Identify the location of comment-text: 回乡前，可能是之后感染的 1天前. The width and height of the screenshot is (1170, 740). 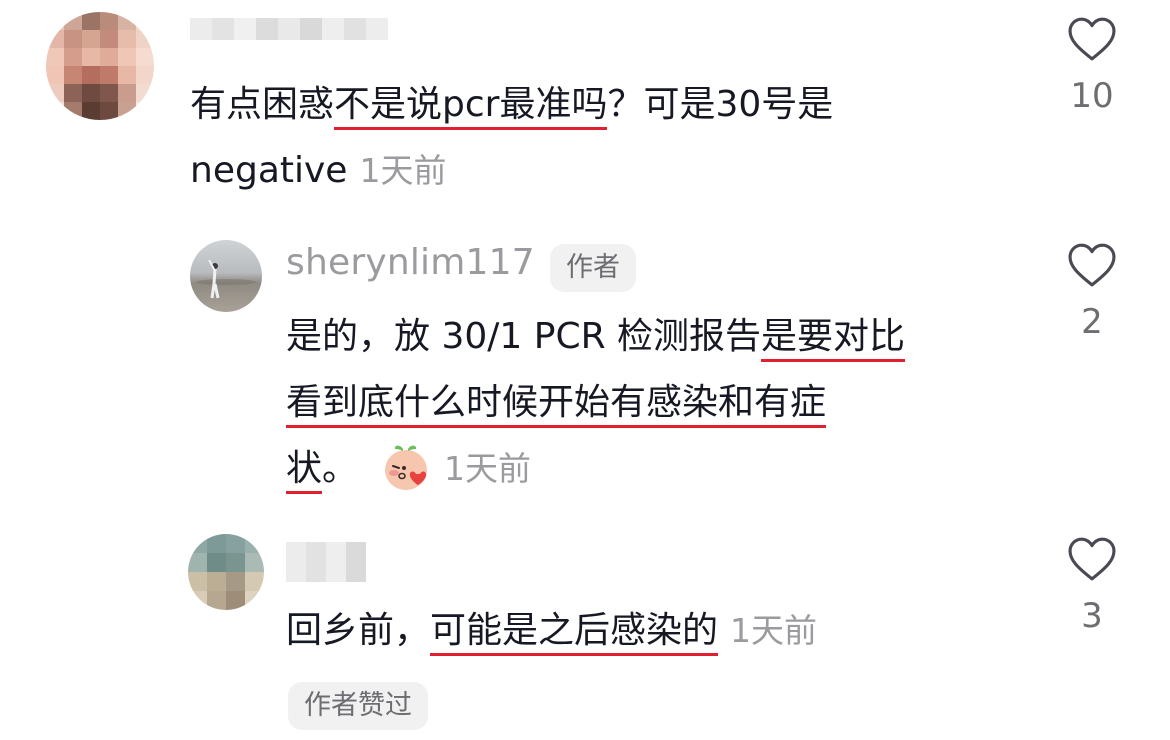
(646, 631).